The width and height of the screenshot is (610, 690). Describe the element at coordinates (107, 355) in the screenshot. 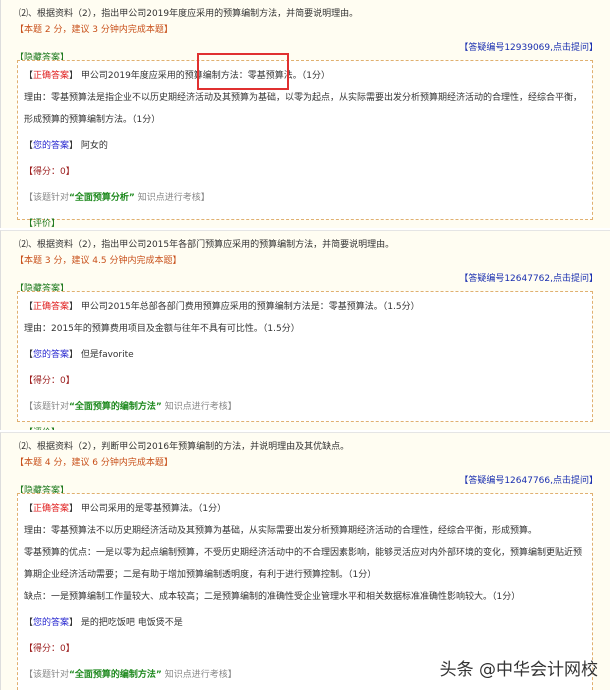

I see `your-answer-text: 但是favorite` at that location.